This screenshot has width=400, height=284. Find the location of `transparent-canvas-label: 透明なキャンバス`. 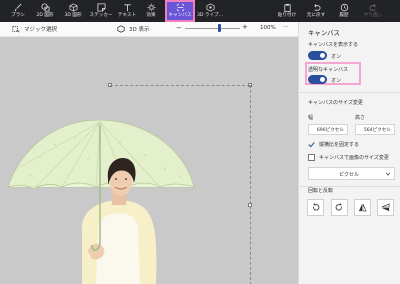

transparent-canvas-label: 透明なキャンバス is located at coordinates (328, 70).